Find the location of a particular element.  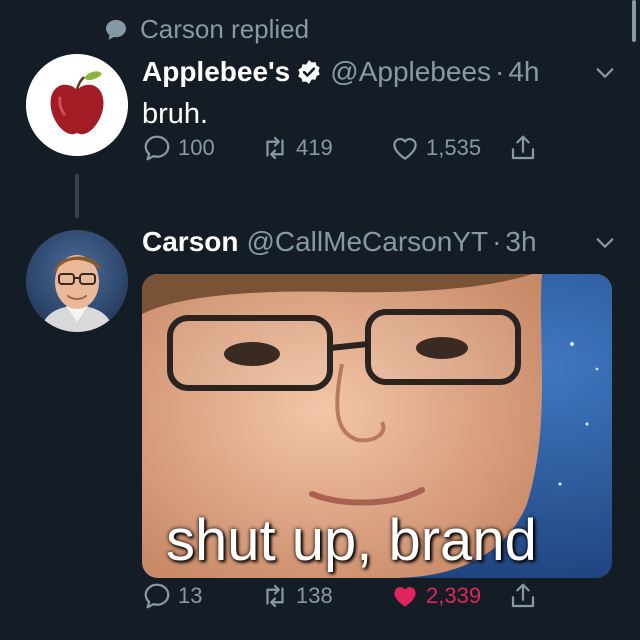

display-name: Applebee's is located at coordinates (216, 72).